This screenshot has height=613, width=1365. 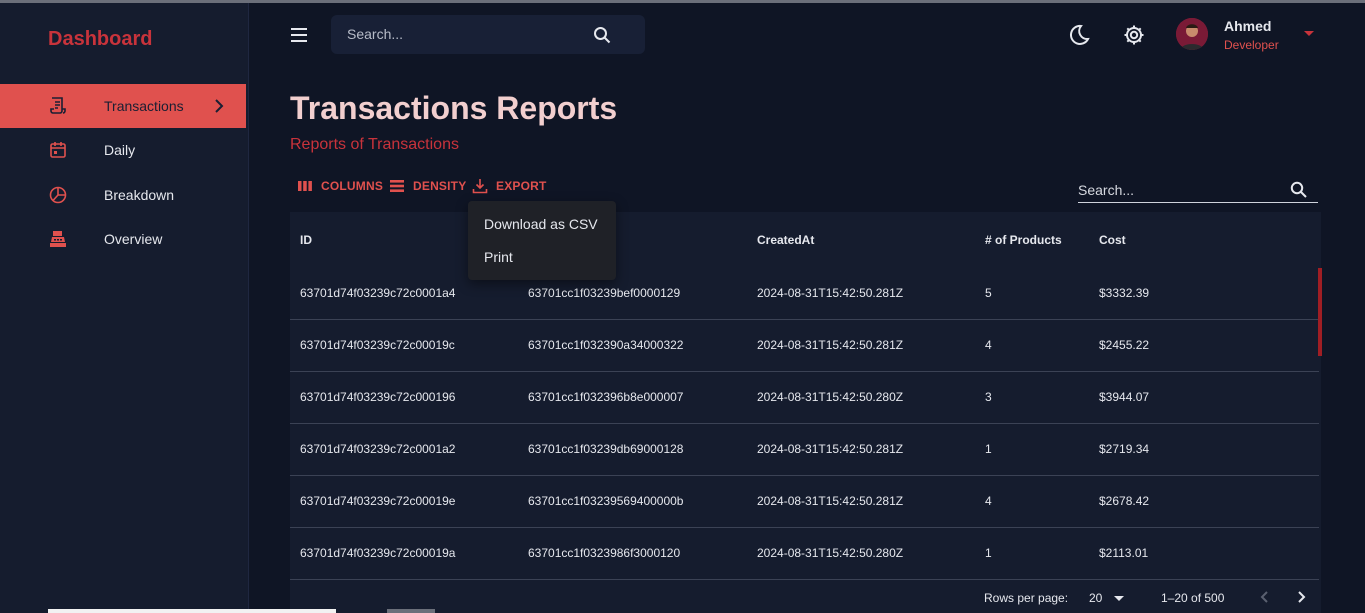 I want to click on columns-icon, so click(x=305, y=186).